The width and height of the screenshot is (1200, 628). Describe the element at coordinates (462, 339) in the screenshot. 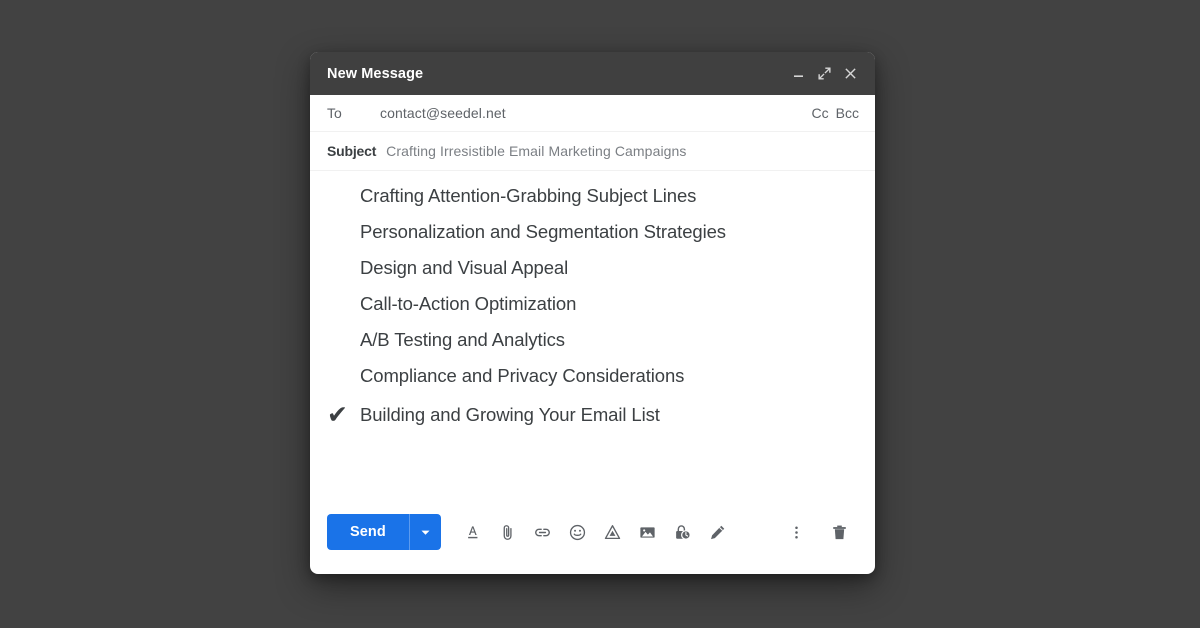

I see `body-line-text: A/B Testing and Analytics` at that location.